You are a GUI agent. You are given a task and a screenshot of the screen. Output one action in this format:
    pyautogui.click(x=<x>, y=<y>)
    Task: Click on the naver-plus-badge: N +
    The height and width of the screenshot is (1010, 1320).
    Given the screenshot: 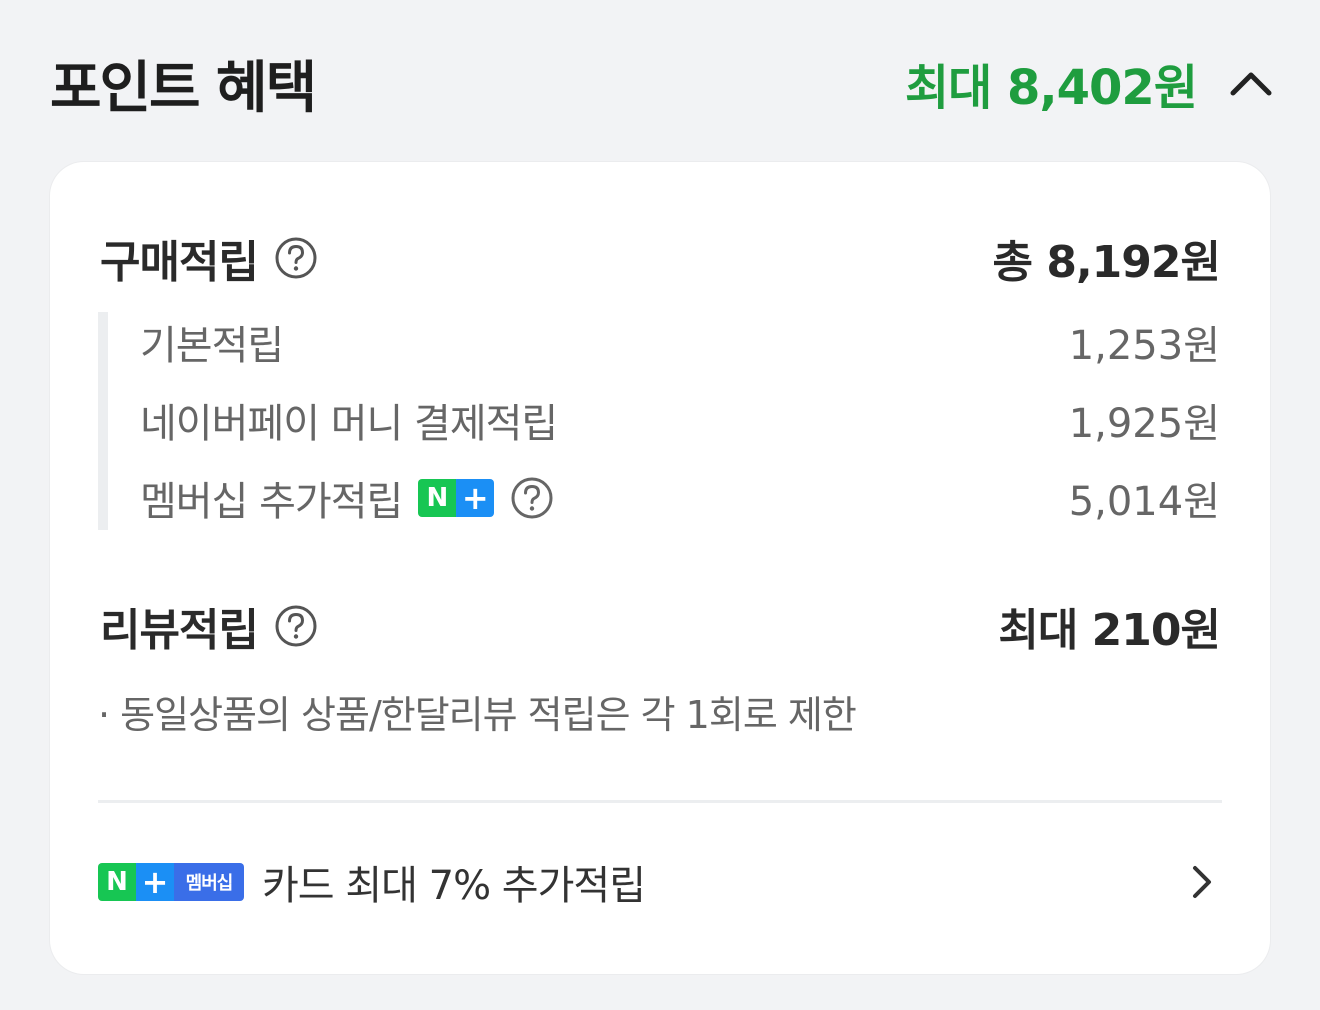 What is the action you would take?
    pyautogui.click(x=456, y=498)
    